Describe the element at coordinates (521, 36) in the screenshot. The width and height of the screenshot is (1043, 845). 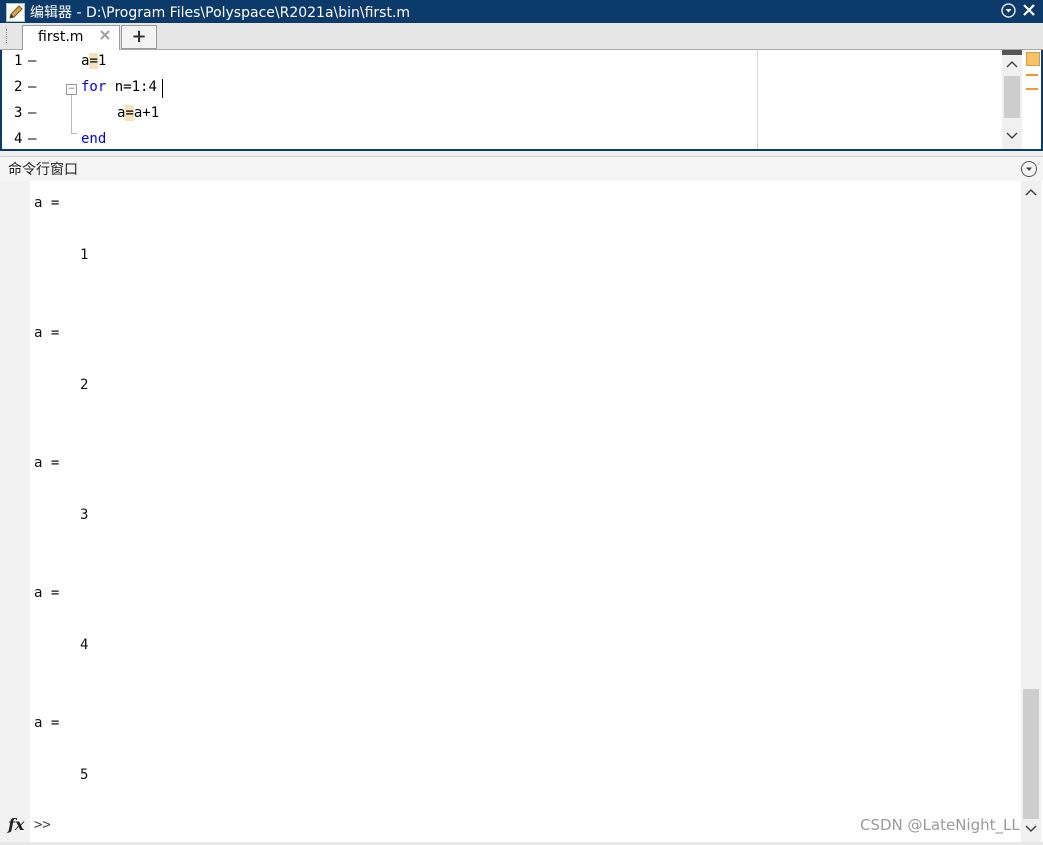
I see `editor-tab-bar: first.m +` at that location.